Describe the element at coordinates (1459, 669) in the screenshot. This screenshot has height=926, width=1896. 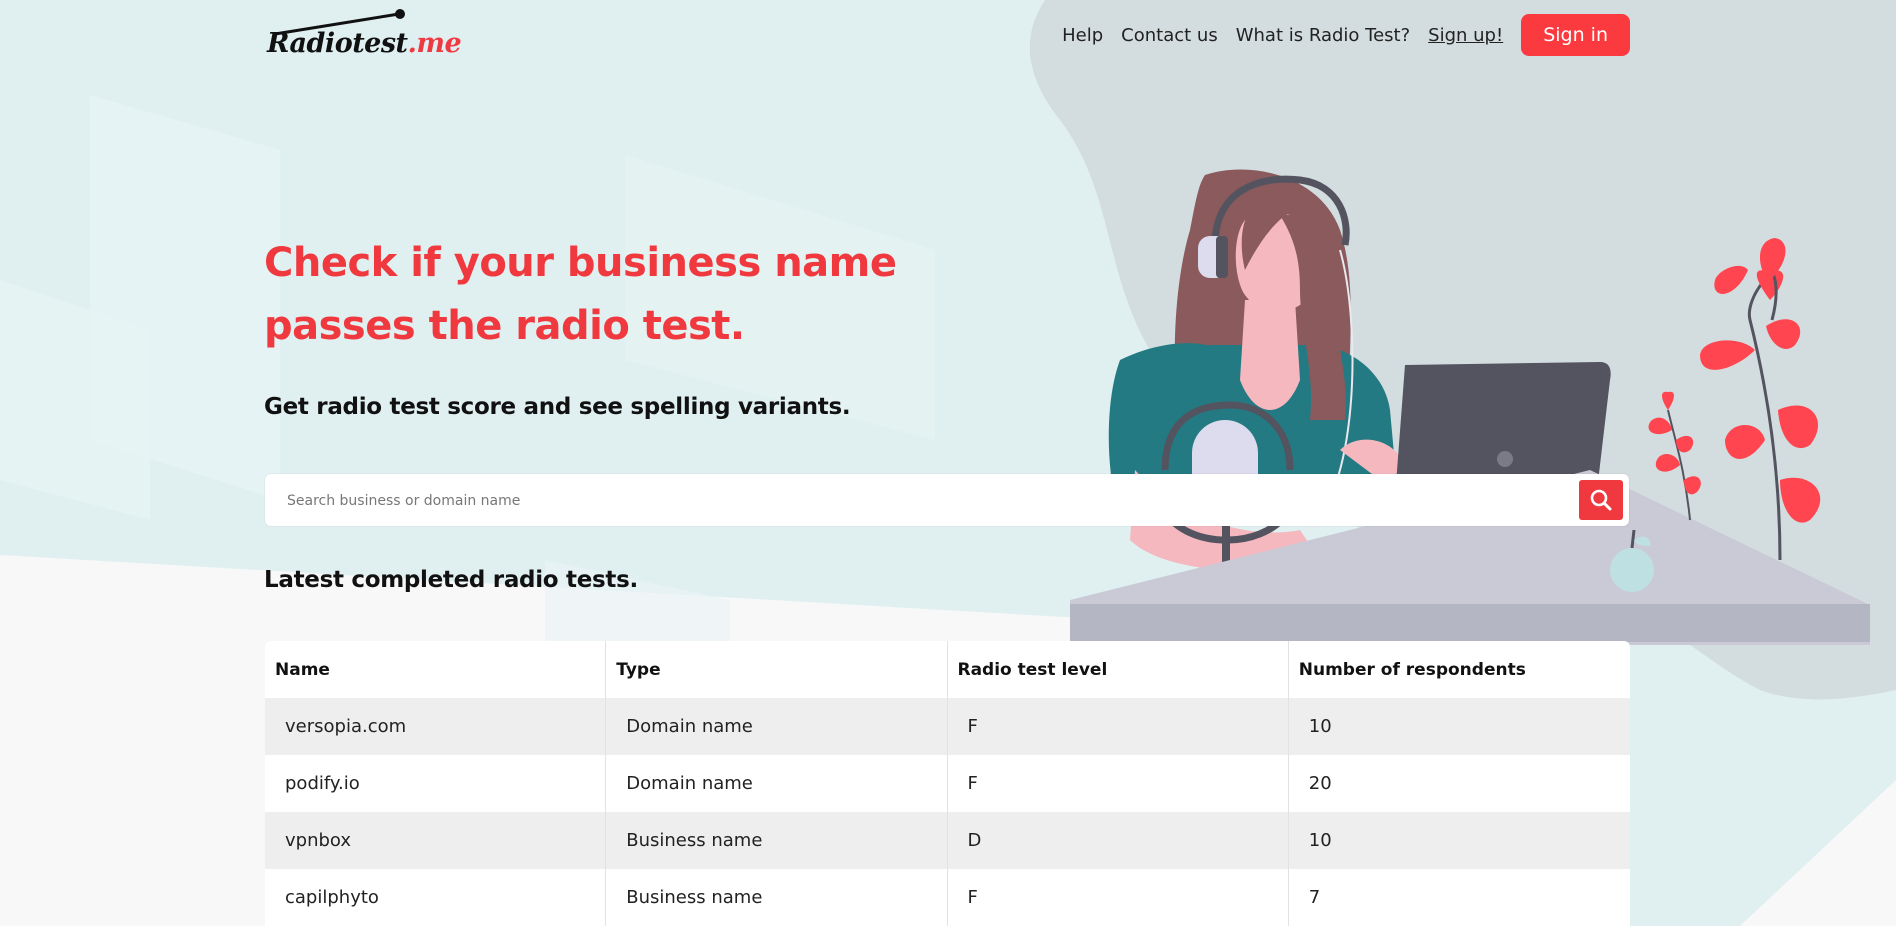
I see `column-header-respondents: Number of respondents` at that location.